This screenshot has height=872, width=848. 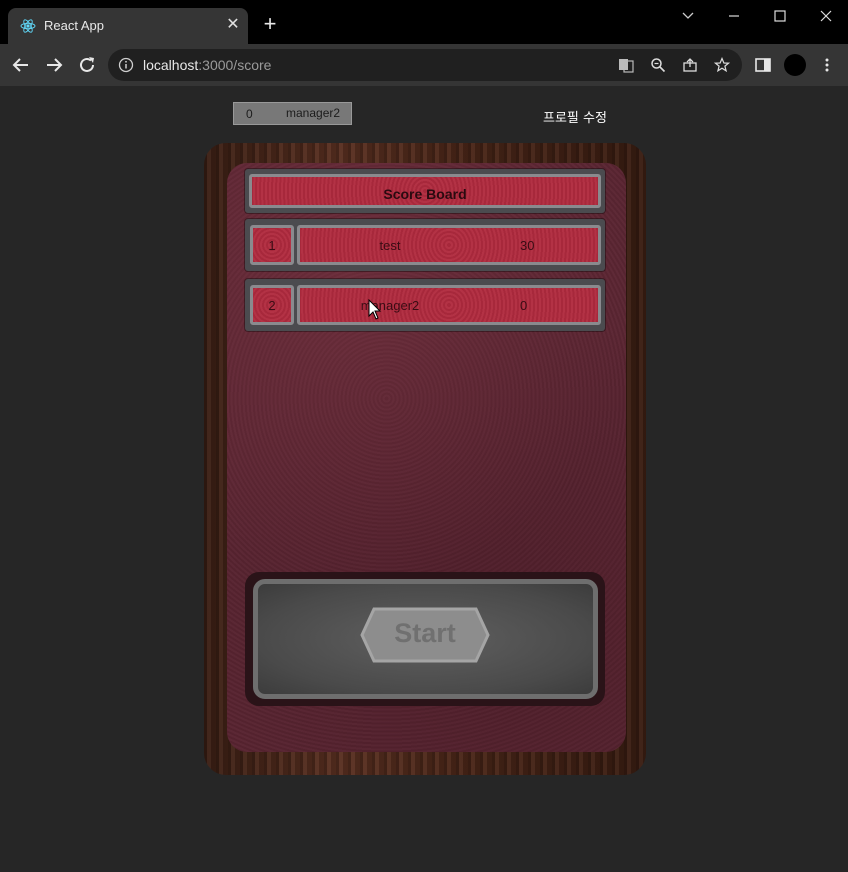 What do you see at coordinates (425, 194) in the screenshot?
I see `scoreboard-title: Score Board` at bounding box center [425, 194].